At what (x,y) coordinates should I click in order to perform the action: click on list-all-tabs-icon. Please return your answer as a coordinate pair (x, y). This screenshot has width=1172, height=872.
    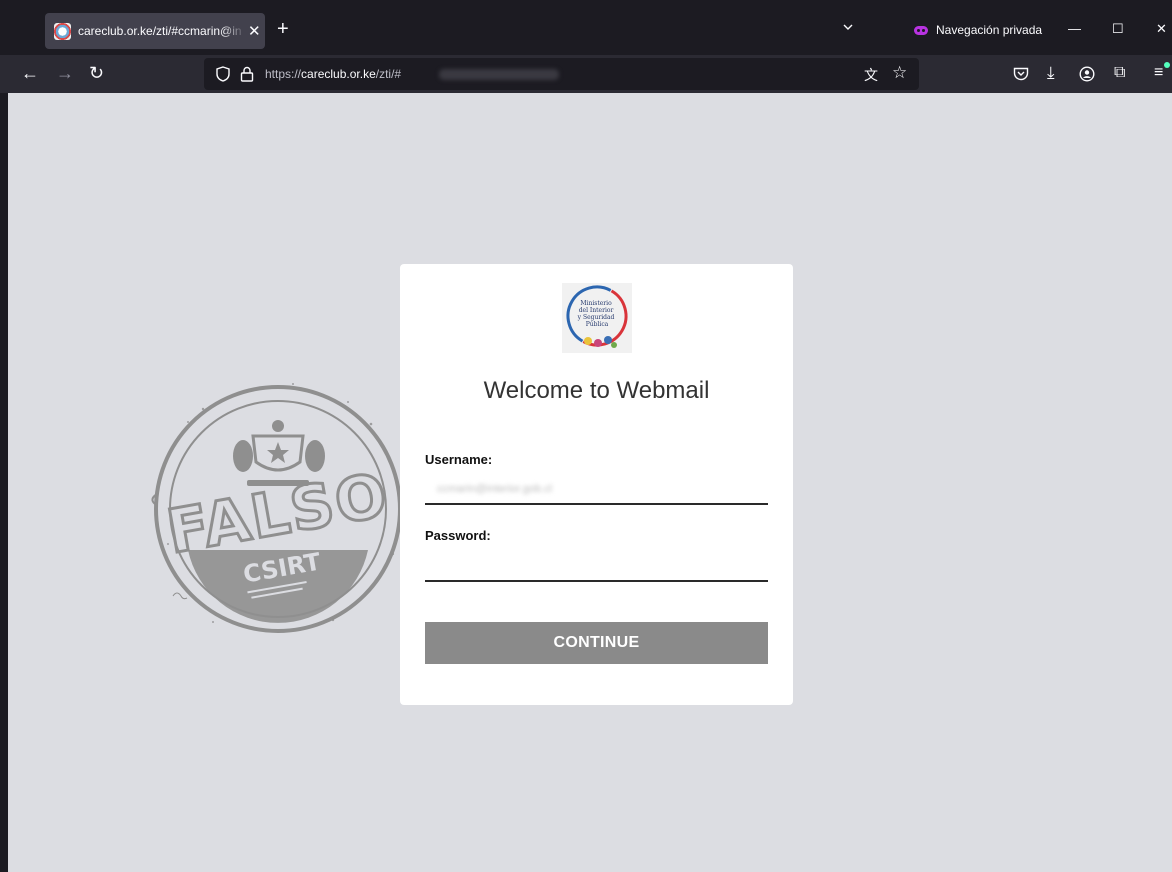
    Looking at the image, I should click on (848, 27).